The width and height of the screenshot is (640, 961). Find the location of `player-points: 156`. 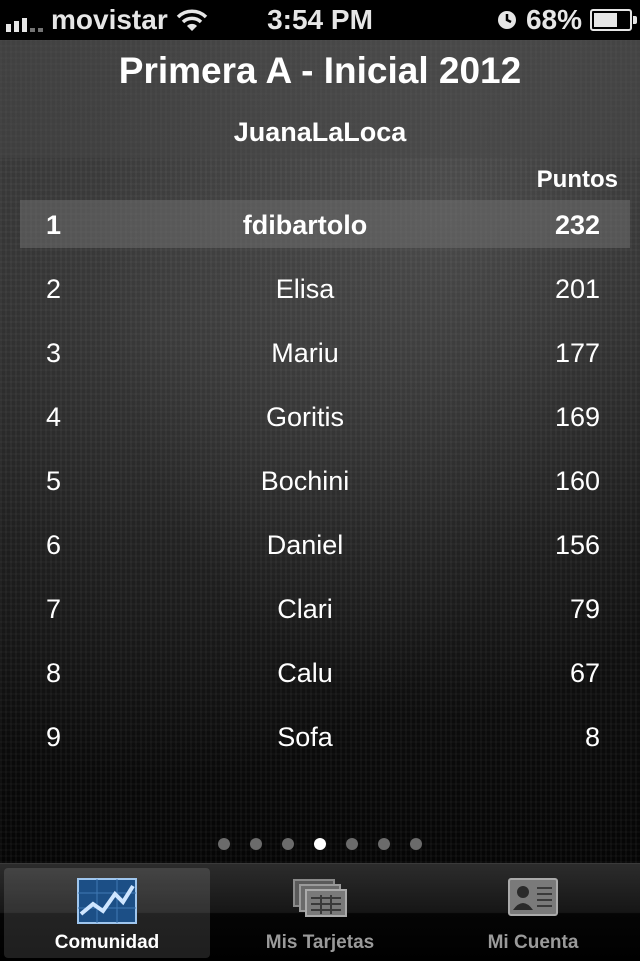

player-points: 156 is located at coordinates (577, 545).